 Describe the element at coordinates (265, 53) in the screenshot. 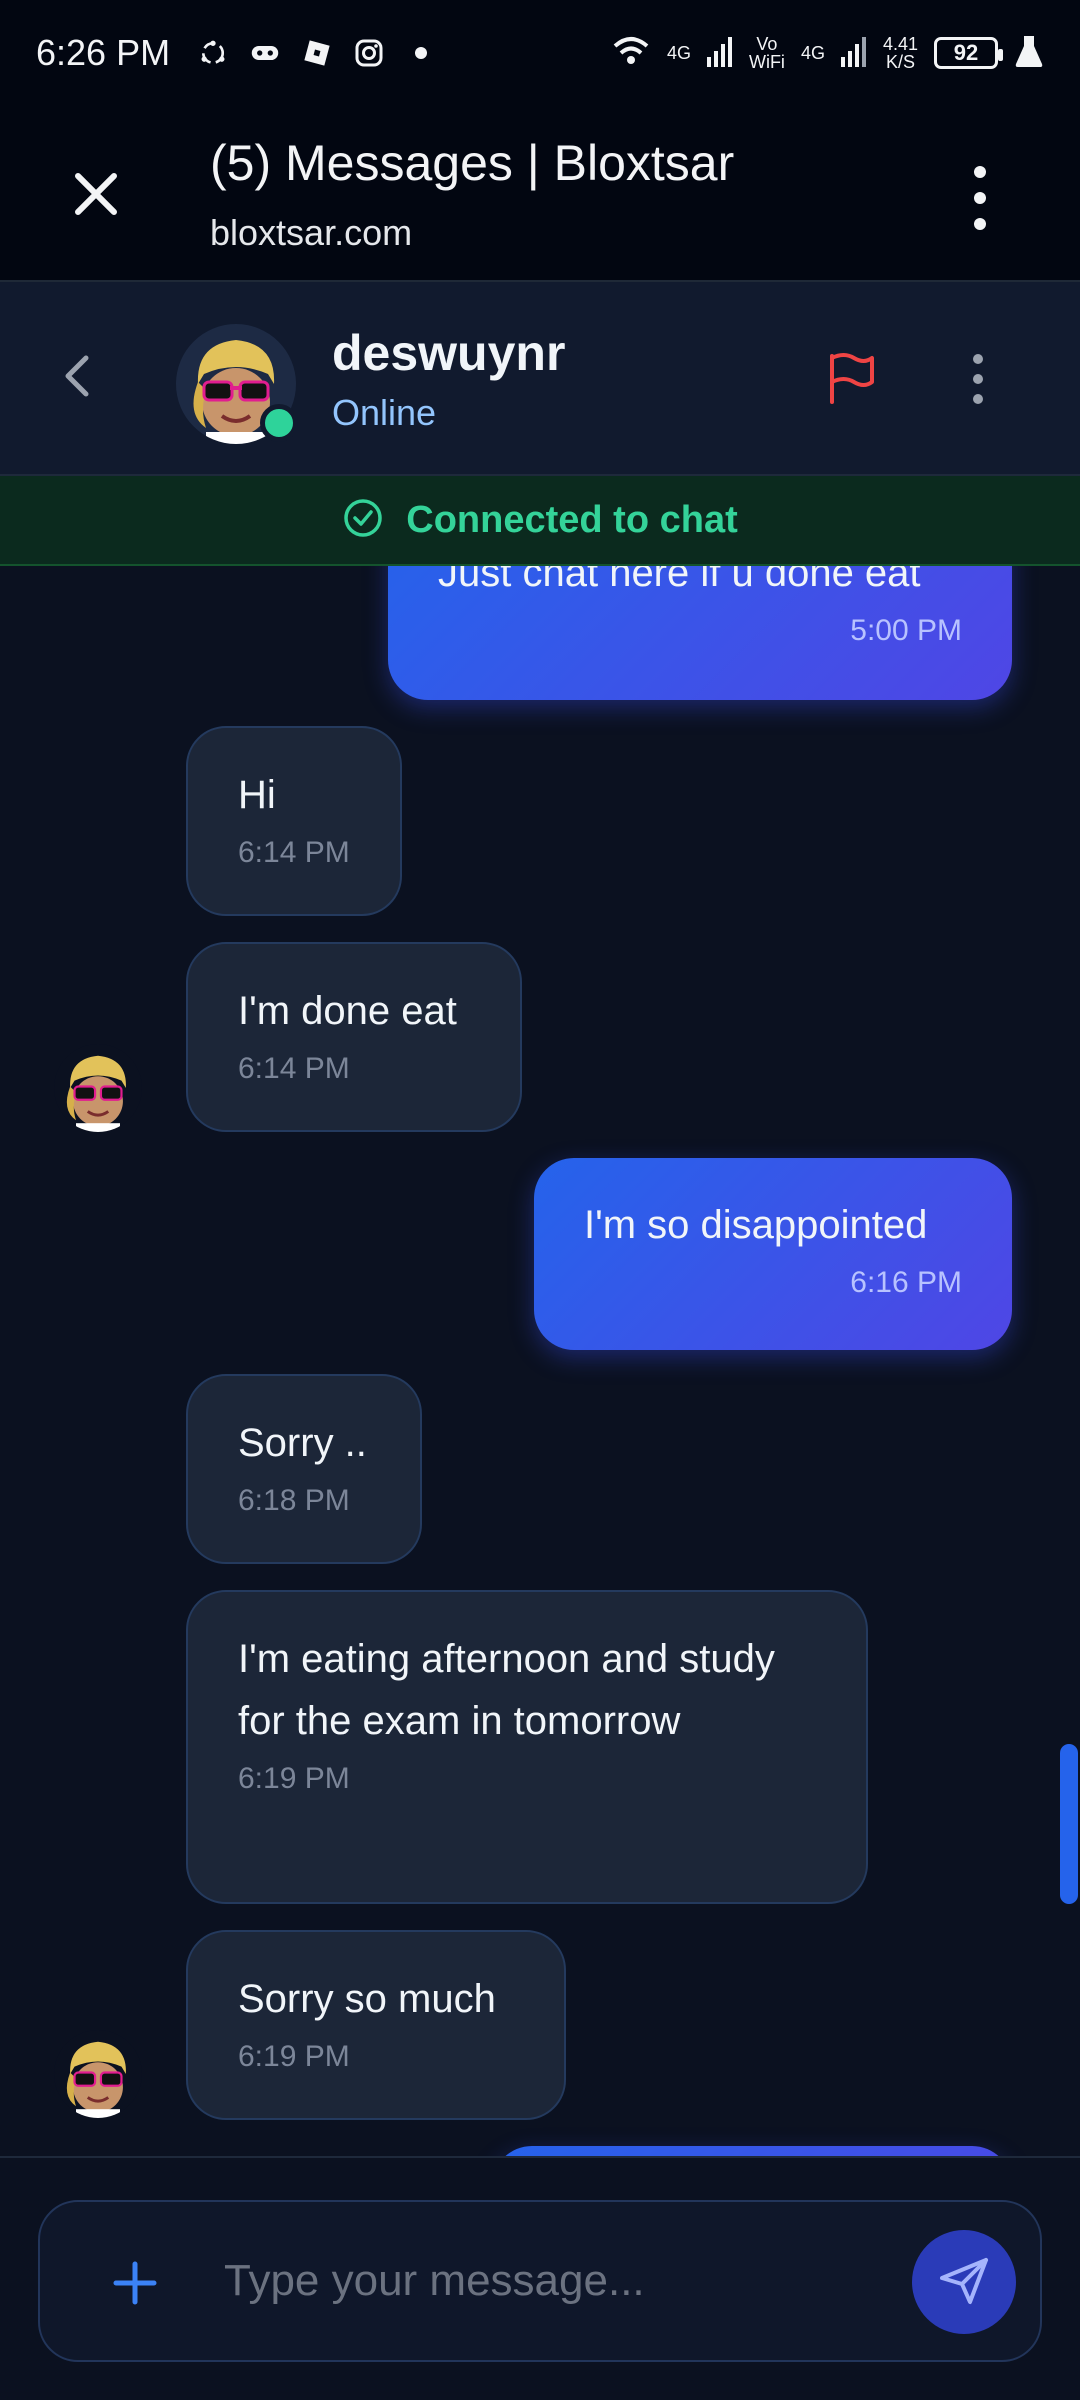

I see `gamepad-icon` at that location.